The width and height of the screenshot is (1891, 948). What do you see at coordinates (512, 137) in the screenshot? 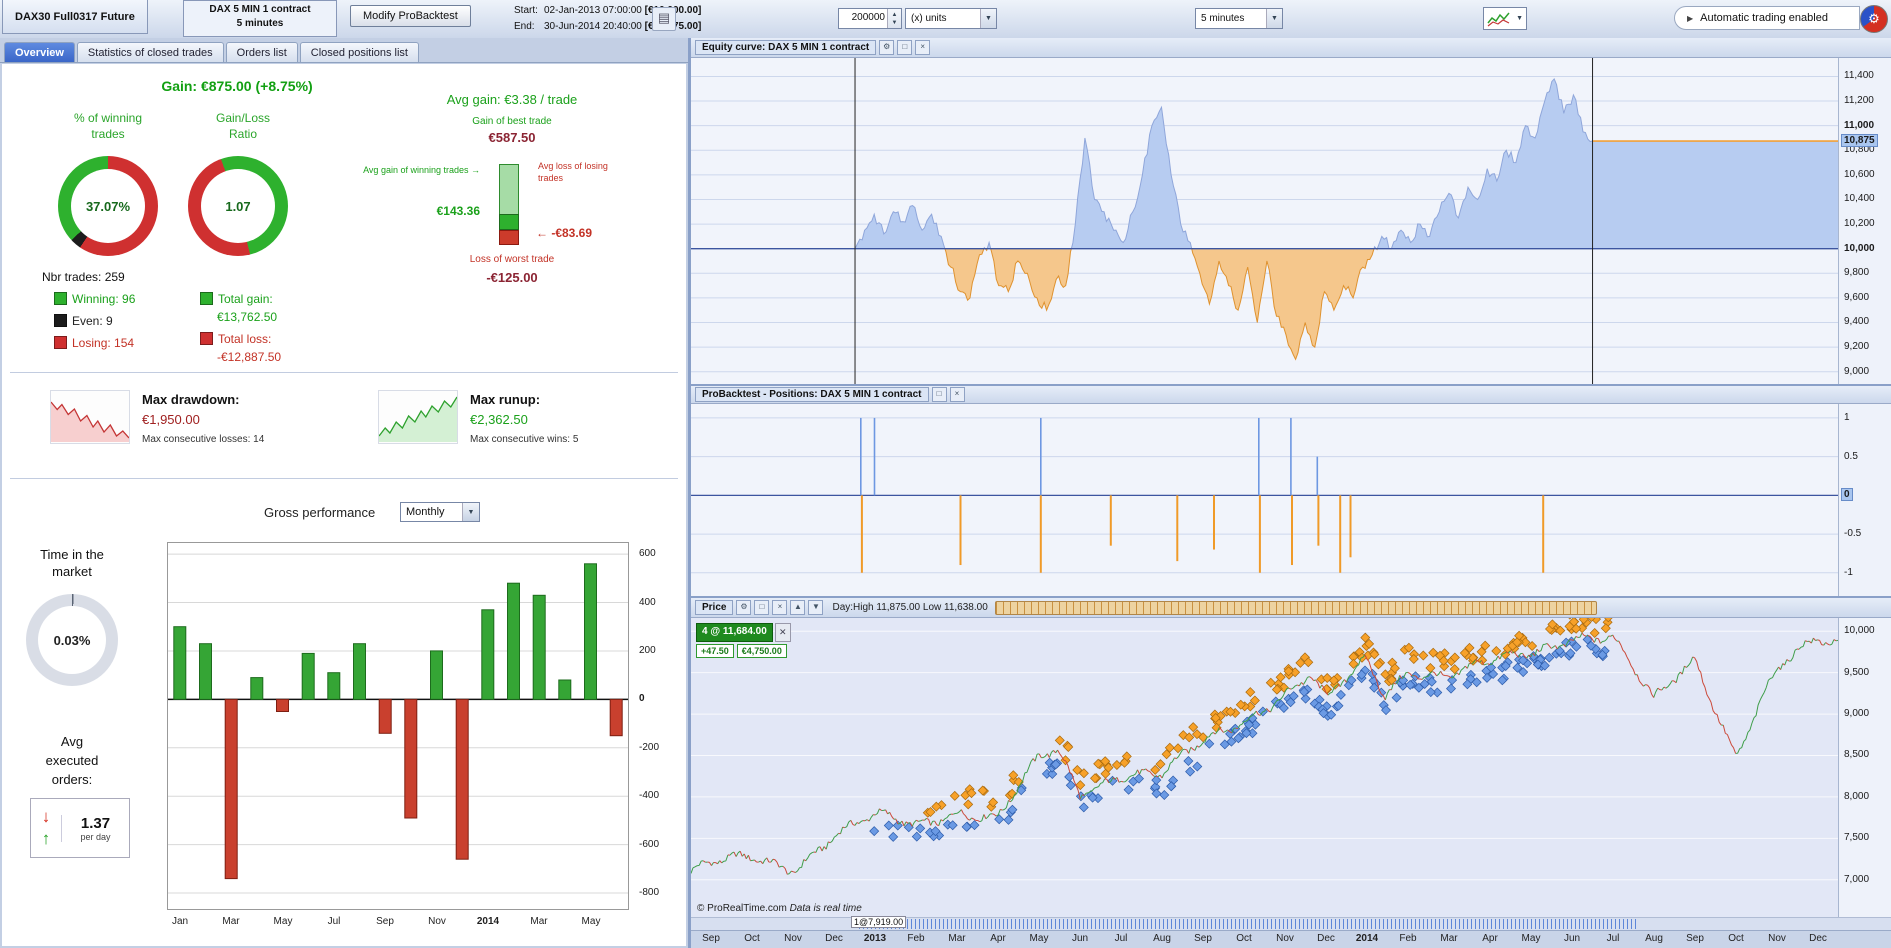
I see `best-trade-value: €587.50` at bounding box center [512, 137].